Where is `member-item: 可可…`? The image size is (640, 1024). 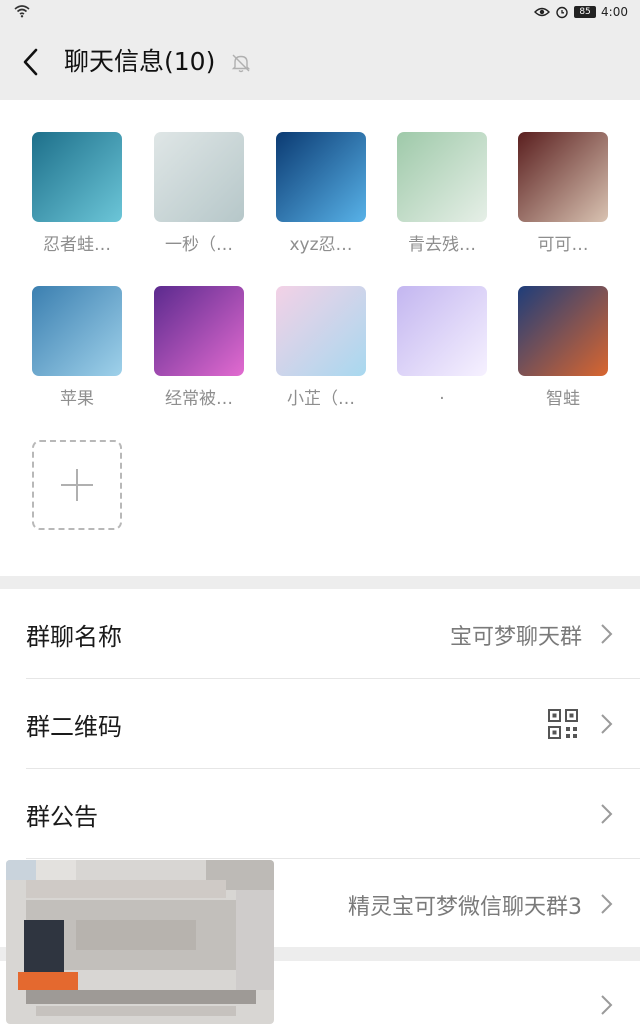 member-item: 可可… is located at coordinates (563, 202).